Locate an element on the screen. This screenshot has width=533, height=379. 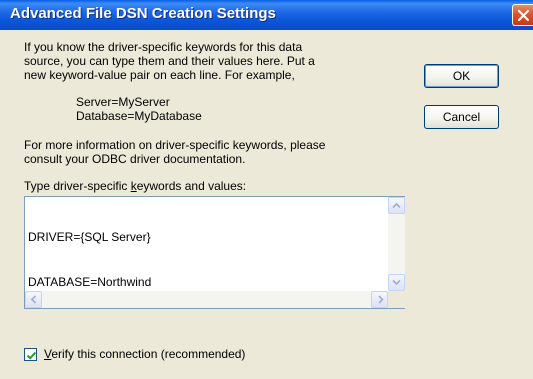
vertical-scrollbar is located at coordinates (396, 244).